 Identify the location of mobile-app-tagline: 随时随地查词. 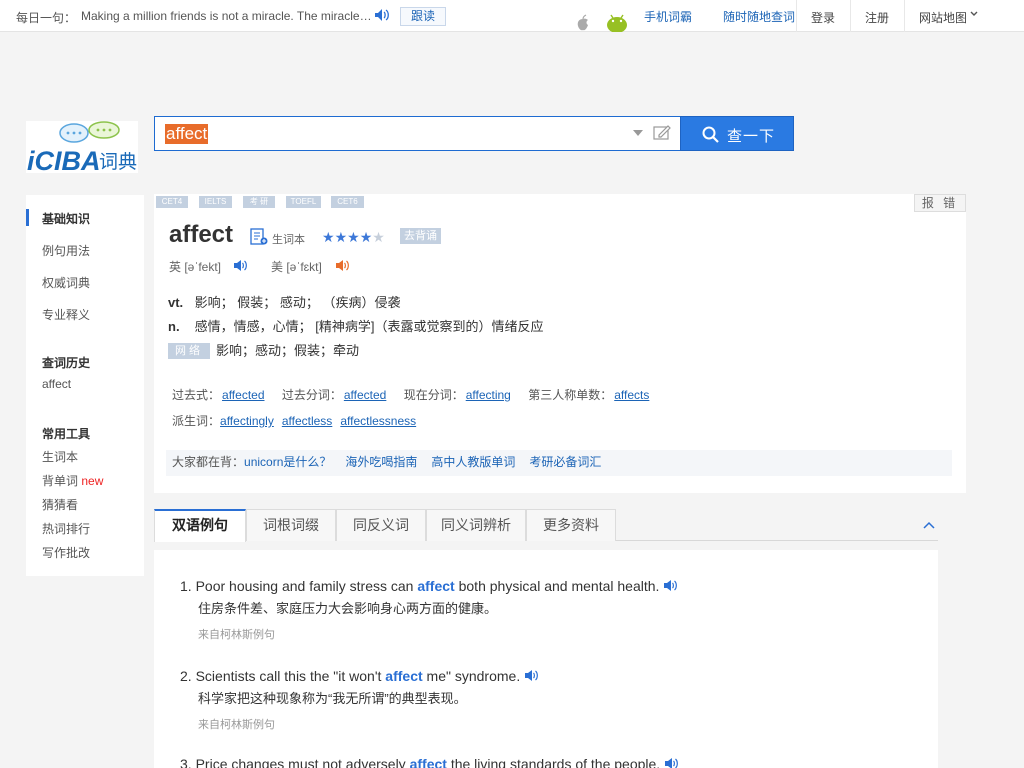
(759, 16).